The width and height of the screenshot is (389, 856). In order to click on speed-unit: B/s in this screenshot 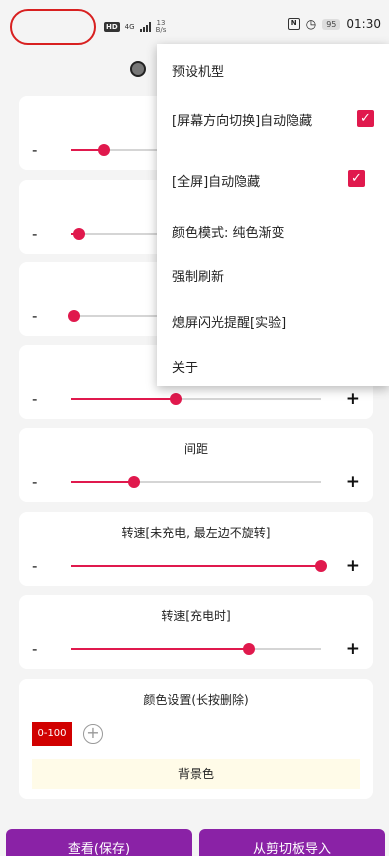, I will do `click(161, 30)`.